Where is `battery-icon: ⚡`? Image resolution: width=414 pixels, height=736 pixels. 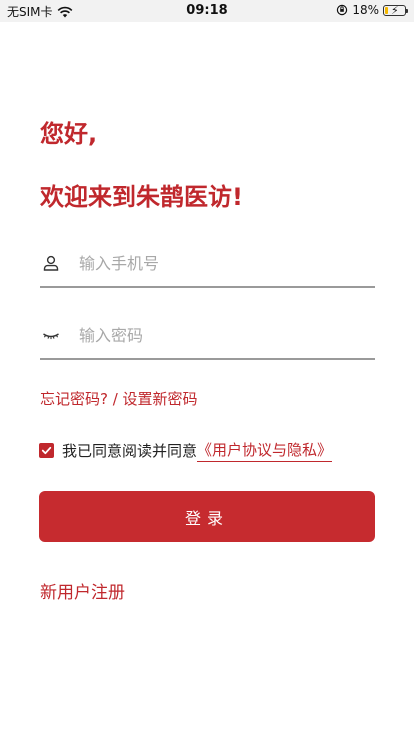
battery-icon: ⚡ is located at coordinates (395, 10).